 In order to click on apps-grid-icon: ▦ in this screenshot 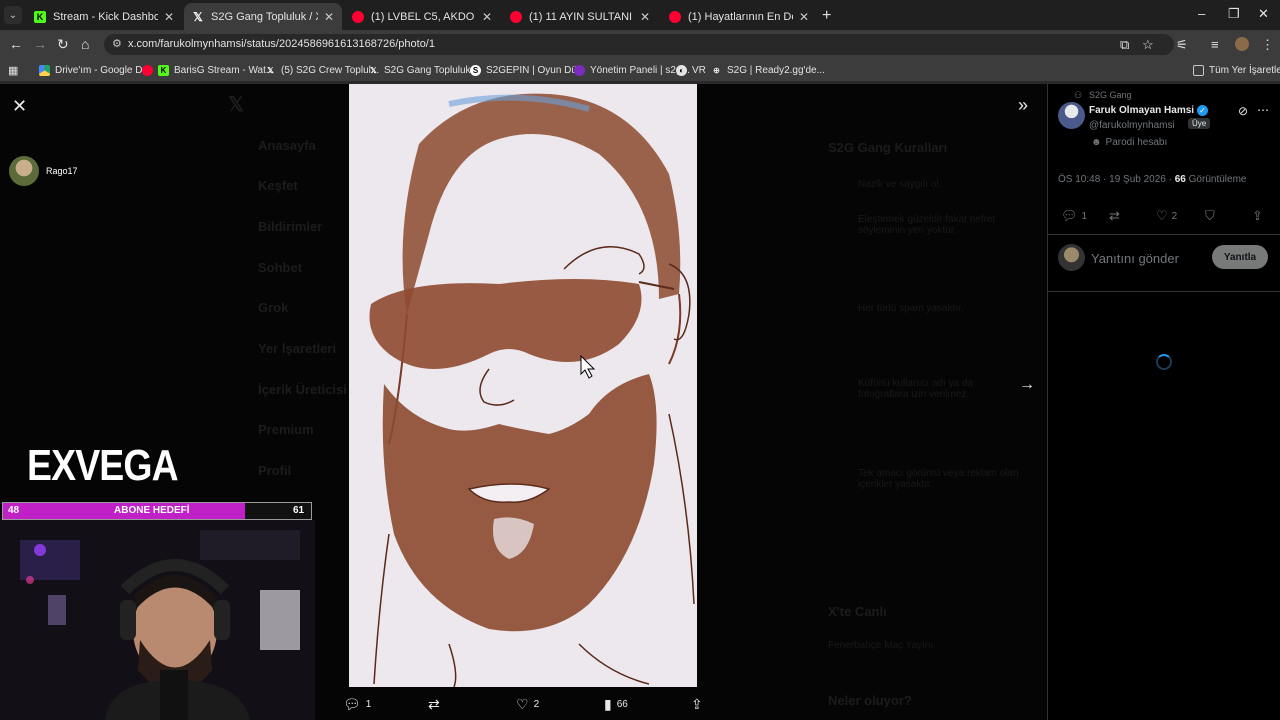, I will do `click(13, 70)`.